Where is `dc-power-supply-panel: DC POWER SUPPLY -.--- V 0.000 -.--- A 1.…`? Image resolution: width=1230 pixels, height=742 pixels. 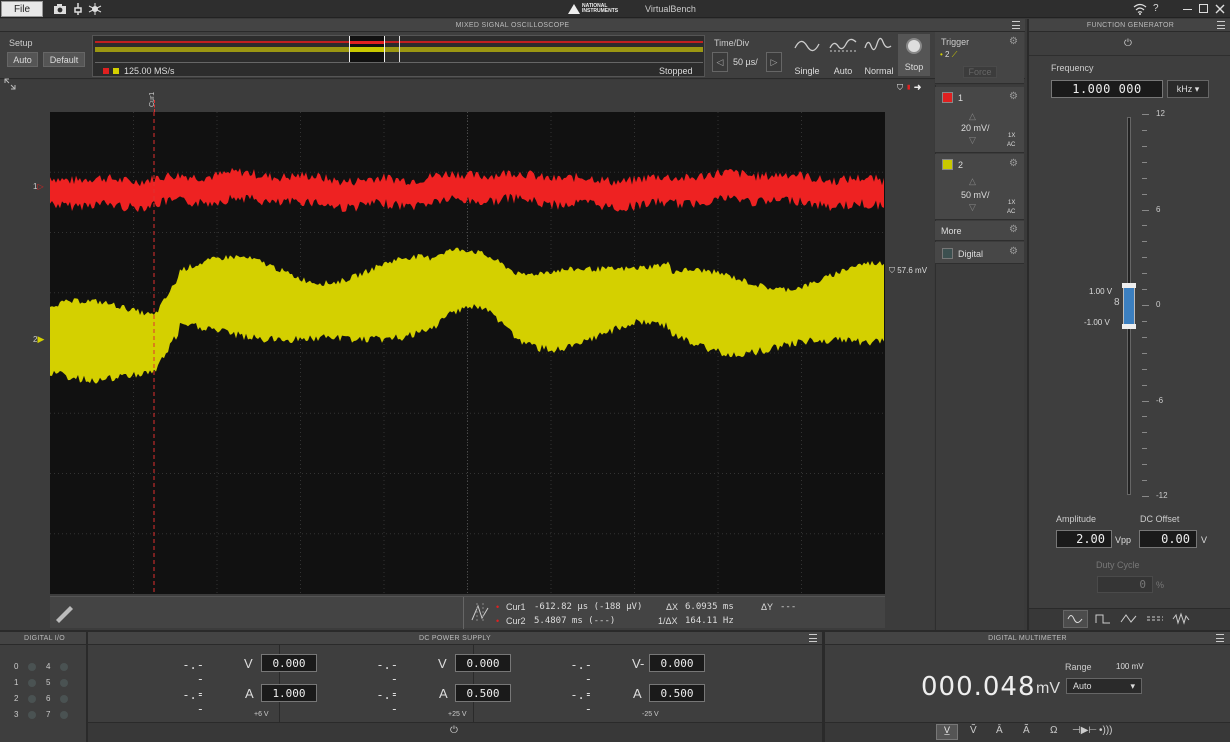
dc-power-supply-panel: DC POWER SUPPLY -.--- V 0.000 -.--- A 1.… is located at coordinates (455, 687).